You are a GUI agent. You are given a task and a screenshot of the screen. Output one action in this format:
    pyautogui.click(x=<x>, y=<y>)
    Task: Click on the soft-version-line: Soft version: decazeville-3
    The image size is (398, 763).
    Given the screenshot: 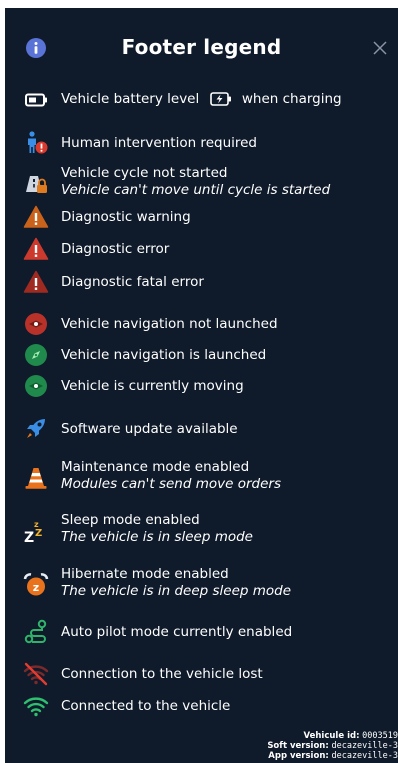 What is the action you would take?
    pyautogui.click(x=332, y=746)
    